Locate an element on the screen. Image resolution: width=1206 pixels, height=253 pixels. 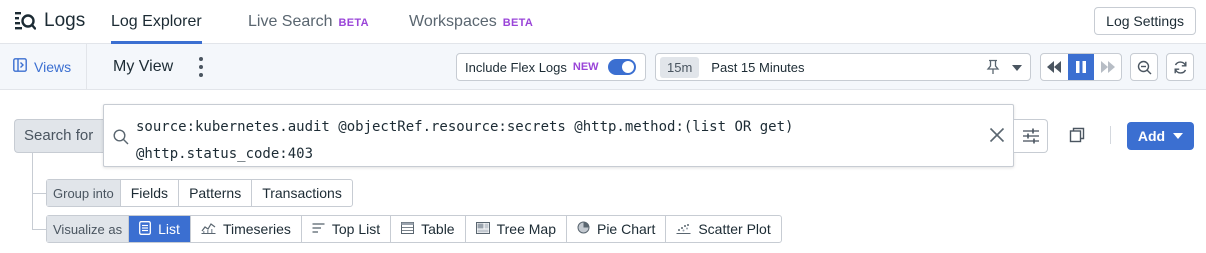
flex-logs-toggle is located at coordinates (621, 67).